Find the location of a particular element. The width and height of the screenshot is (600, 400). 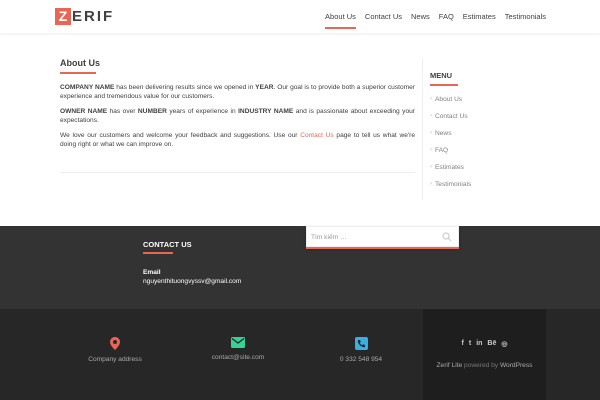

search-form is located at coordinates (382, 236).